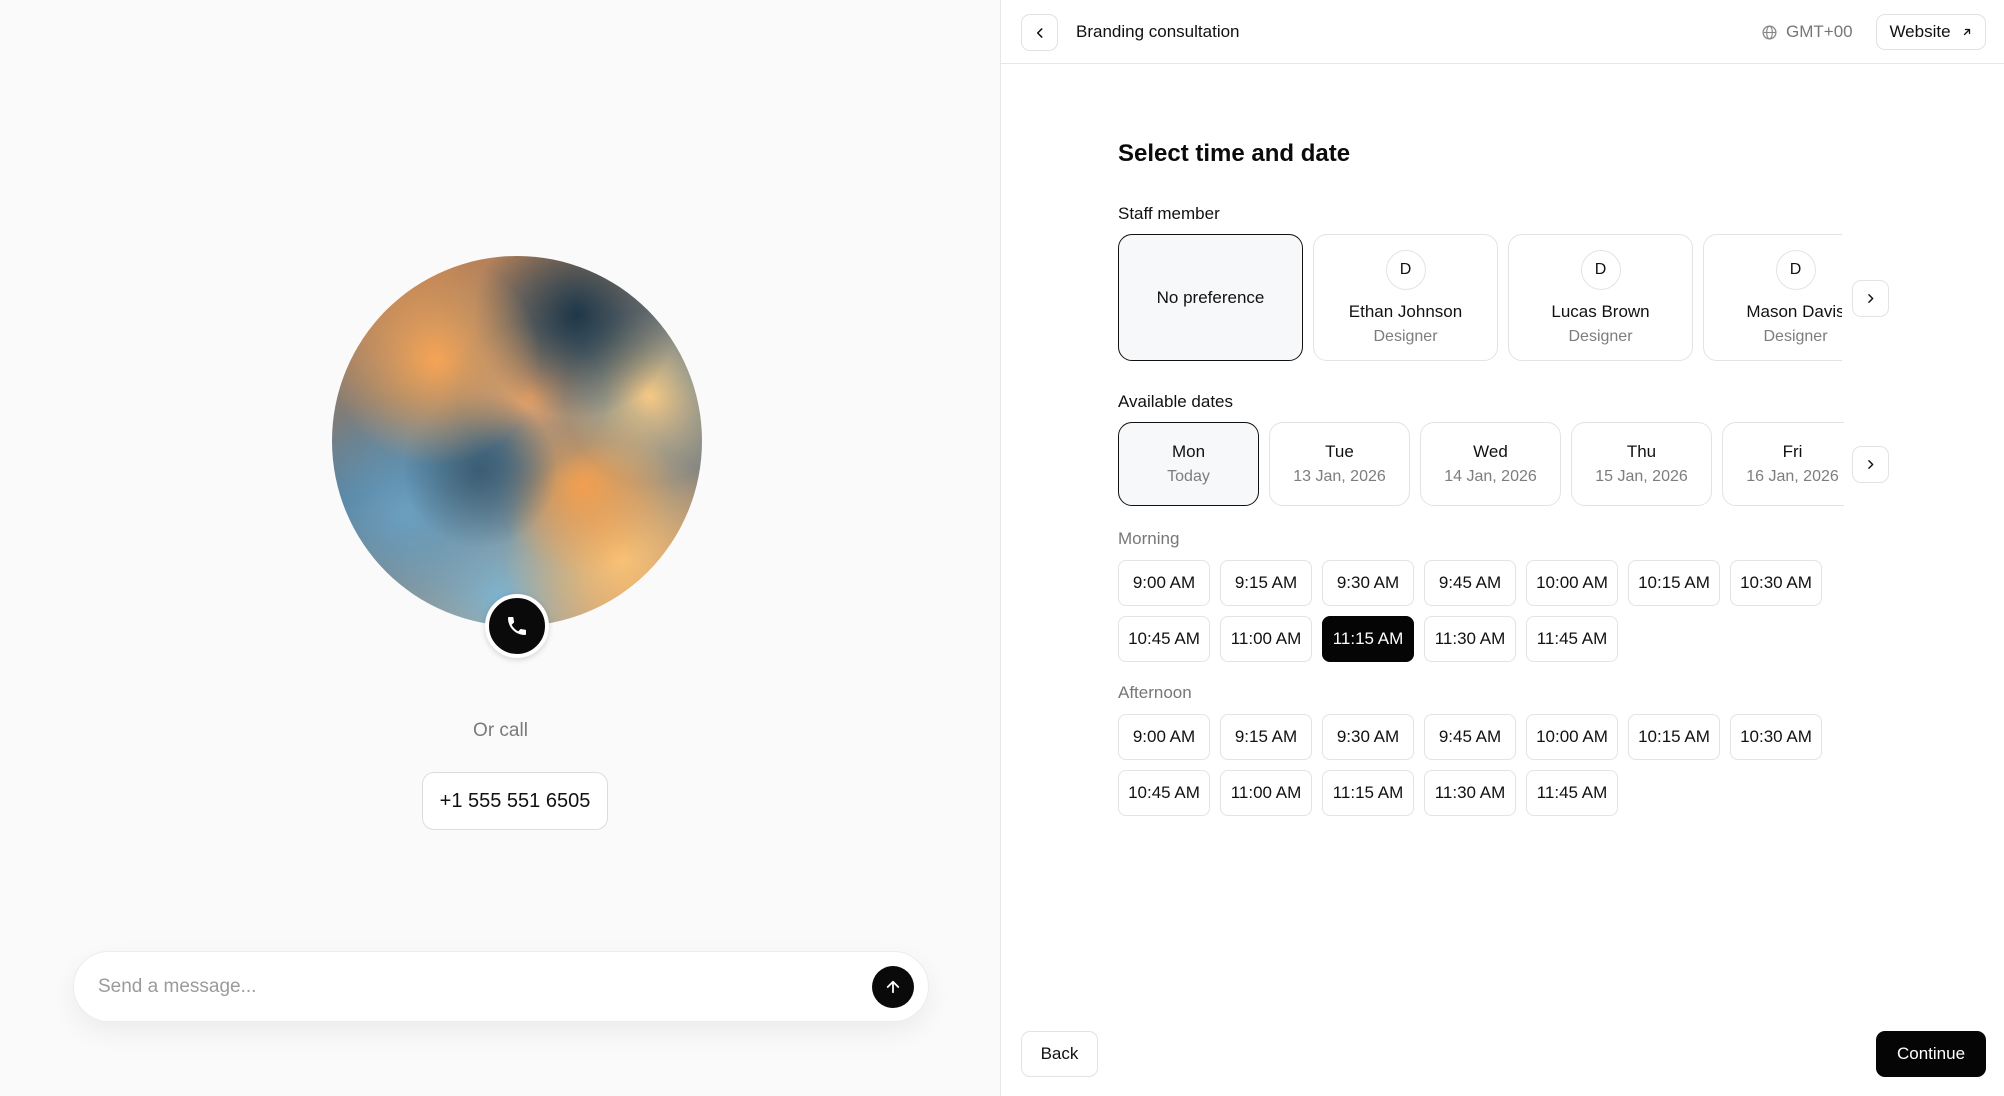 The height and width of the screenshot is (1096, 2004). I want to click on date-card-fri: Fri 16 Jan, 2026, so click(1783, 464).